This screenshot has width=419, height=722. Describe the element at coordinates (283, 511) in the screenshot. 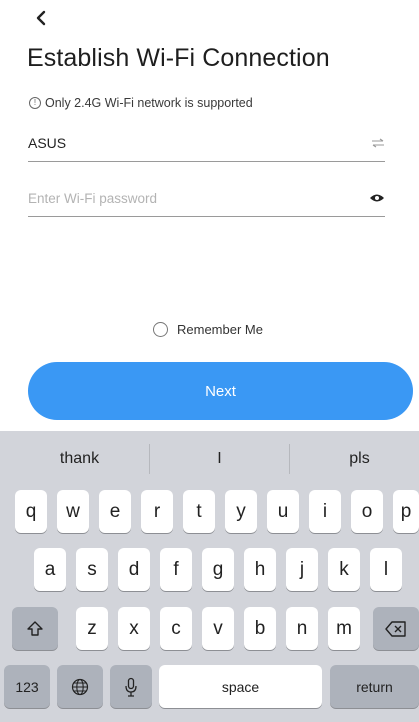

I see `key-u: u` at that location.